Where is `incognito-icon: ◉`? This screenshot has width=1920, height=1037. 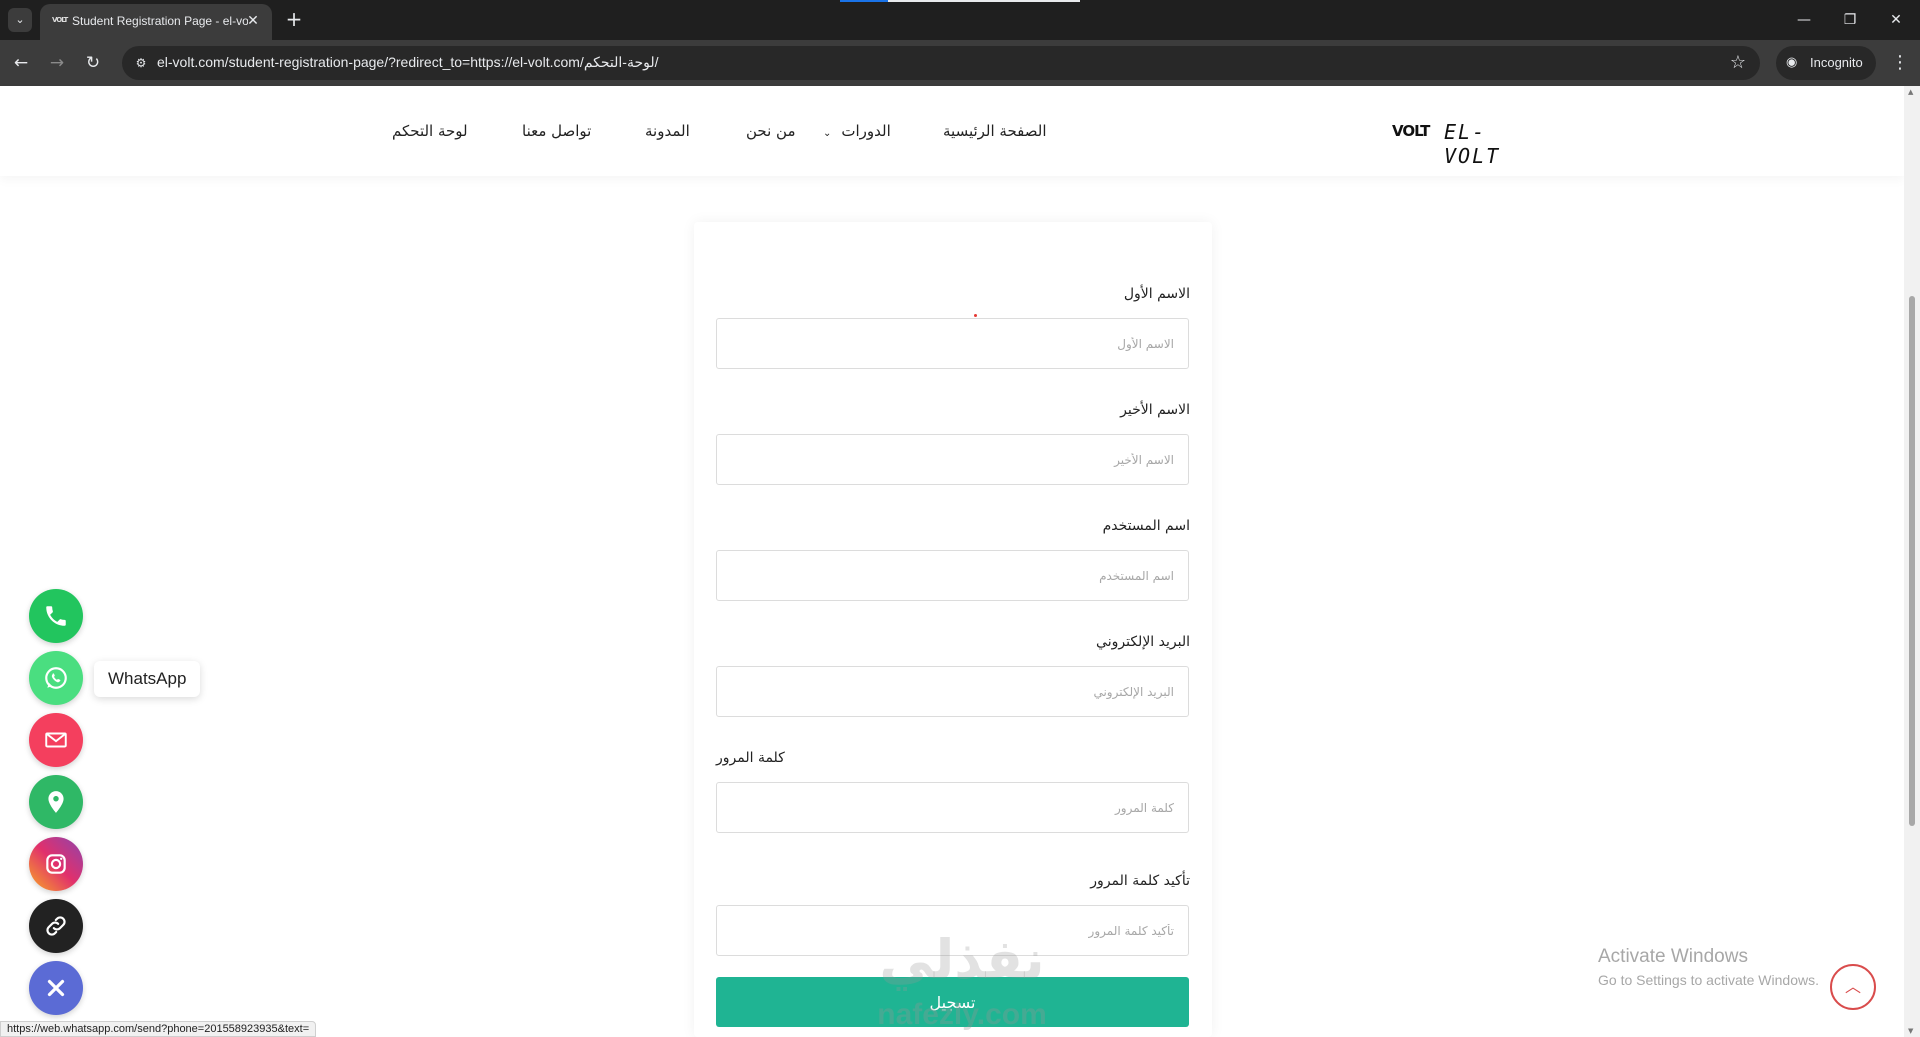 incognito-icon: ◉ is located at coordinates (1792, 61).